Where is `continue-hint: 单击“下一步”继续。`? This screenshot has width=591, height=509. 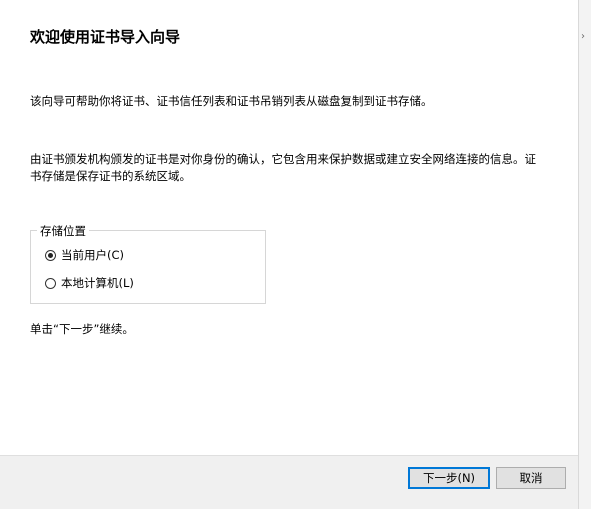
continue-hint: 单击“下一步”继续。 is located at coordinates (82, 329).